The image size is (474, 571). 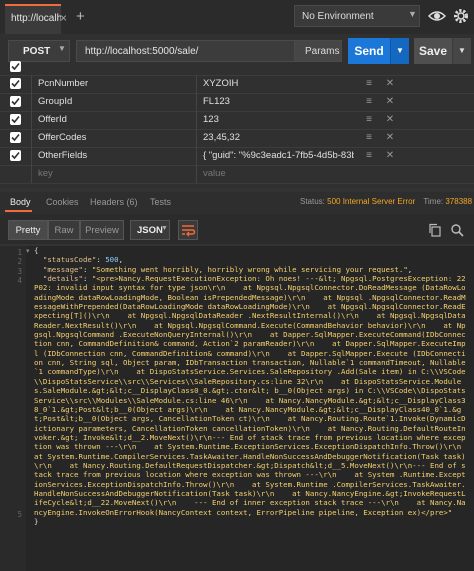 I want to click on json-value: 500, so click(x=112, y=260).